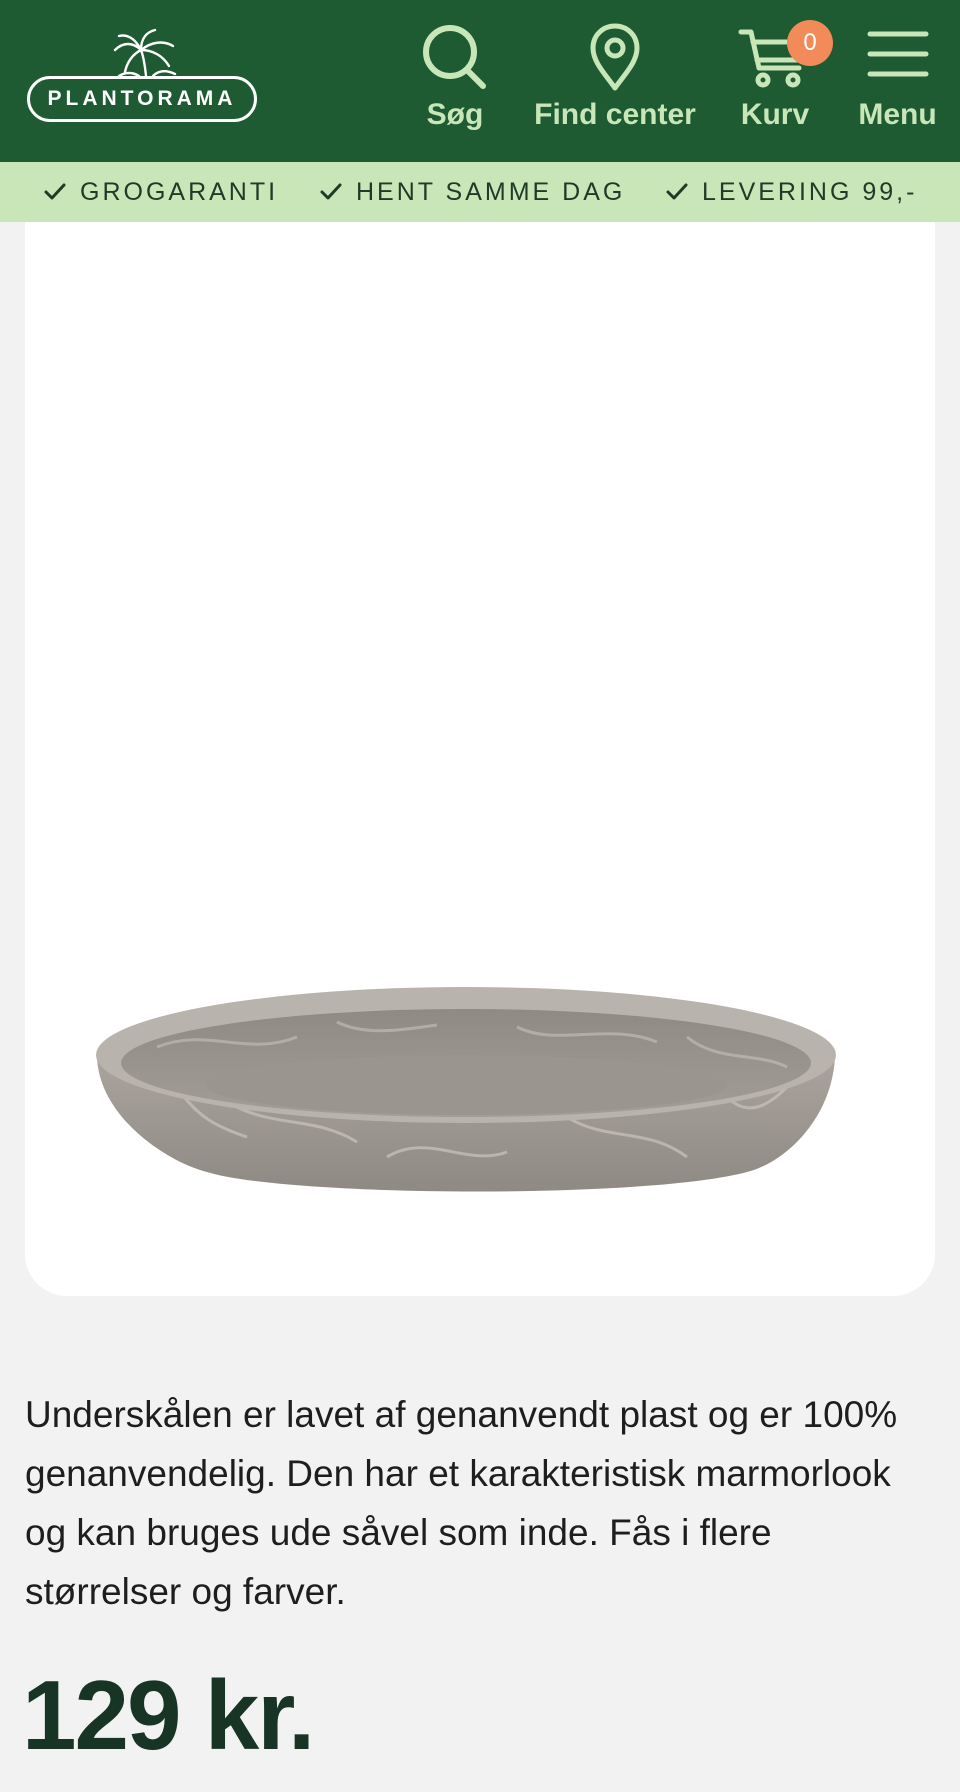 The height and width of the screenshot is (1792, 960). I want to click on logo-text: PLANTORAMA, so click(142, 99).